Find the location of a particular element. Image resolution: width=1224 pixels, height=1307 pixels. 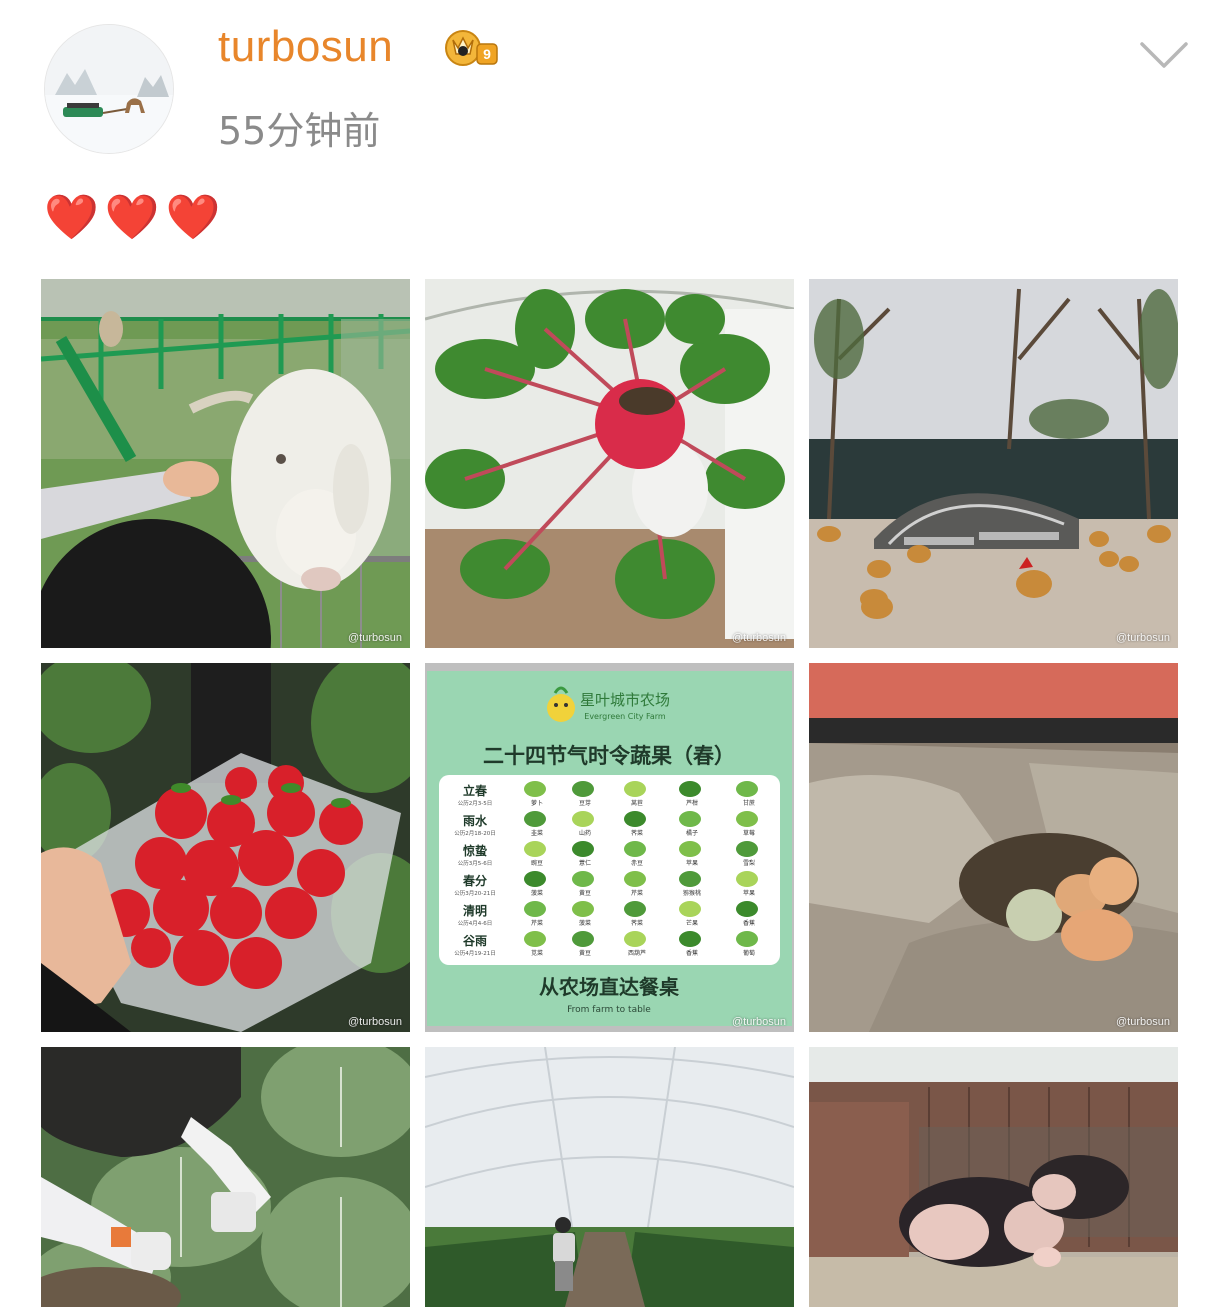

photo-radish: @turbosun is located at coordinates (609, 463).